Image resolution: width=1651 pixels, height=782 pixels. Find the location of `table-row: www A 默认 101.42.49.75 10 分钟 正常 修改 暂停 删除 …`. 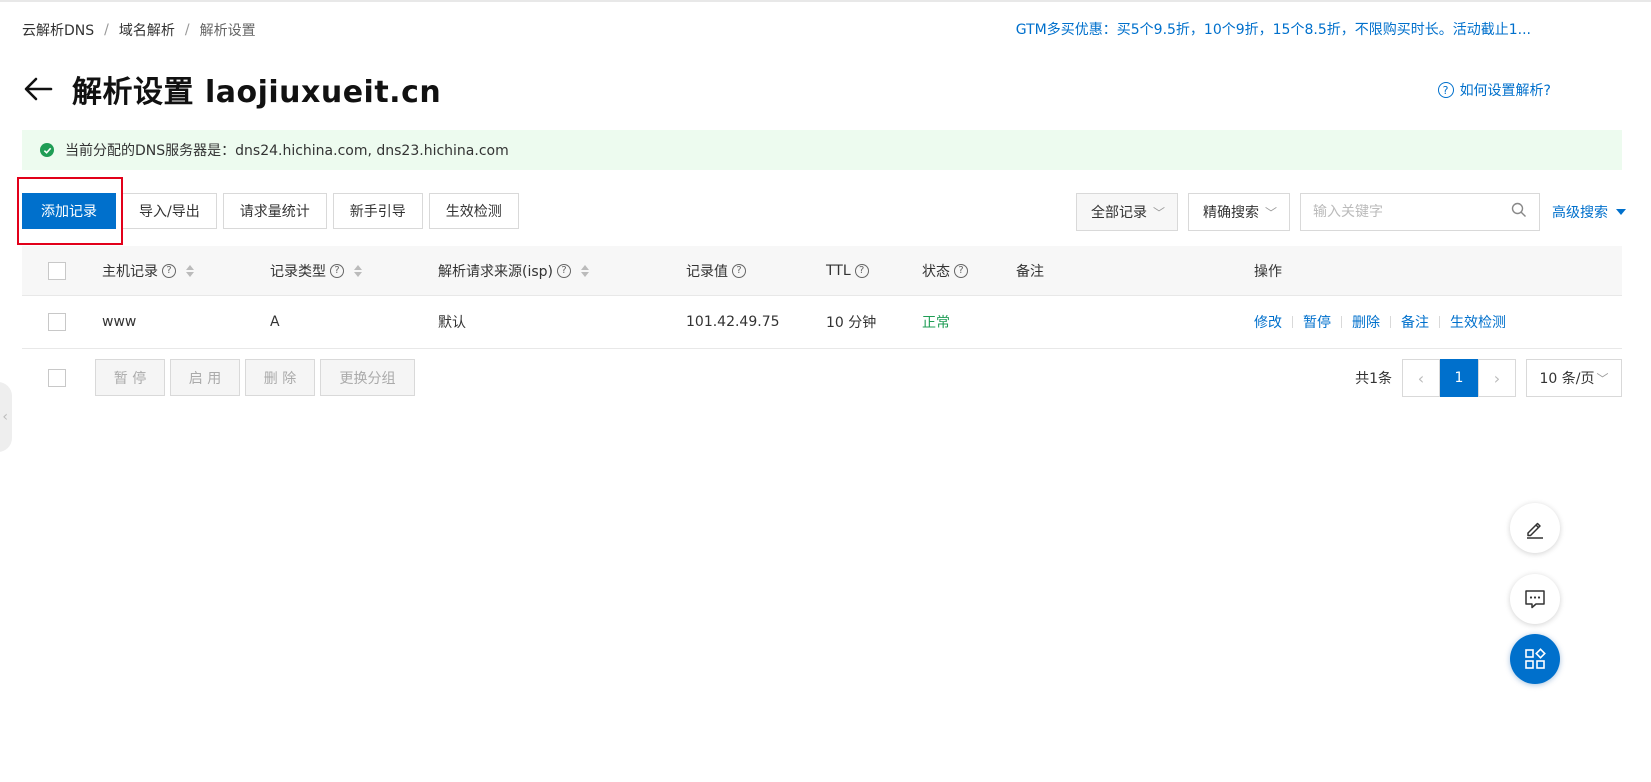

table-row: www A 默认 101.42.49.75 10 分钟 正常 修改 暂停 删除 … is located at coordinates (822, 322).